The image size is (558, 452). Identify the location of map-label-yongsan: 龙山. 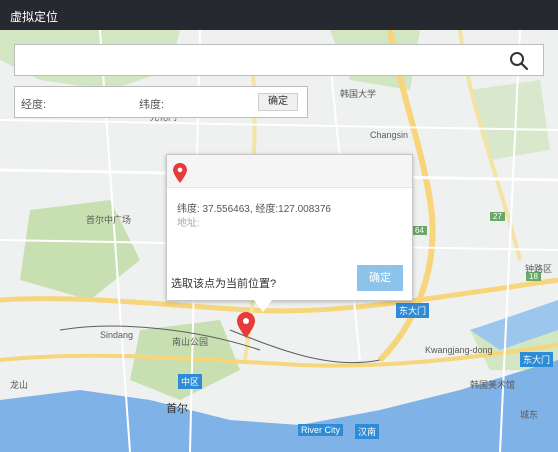
(19, 385).